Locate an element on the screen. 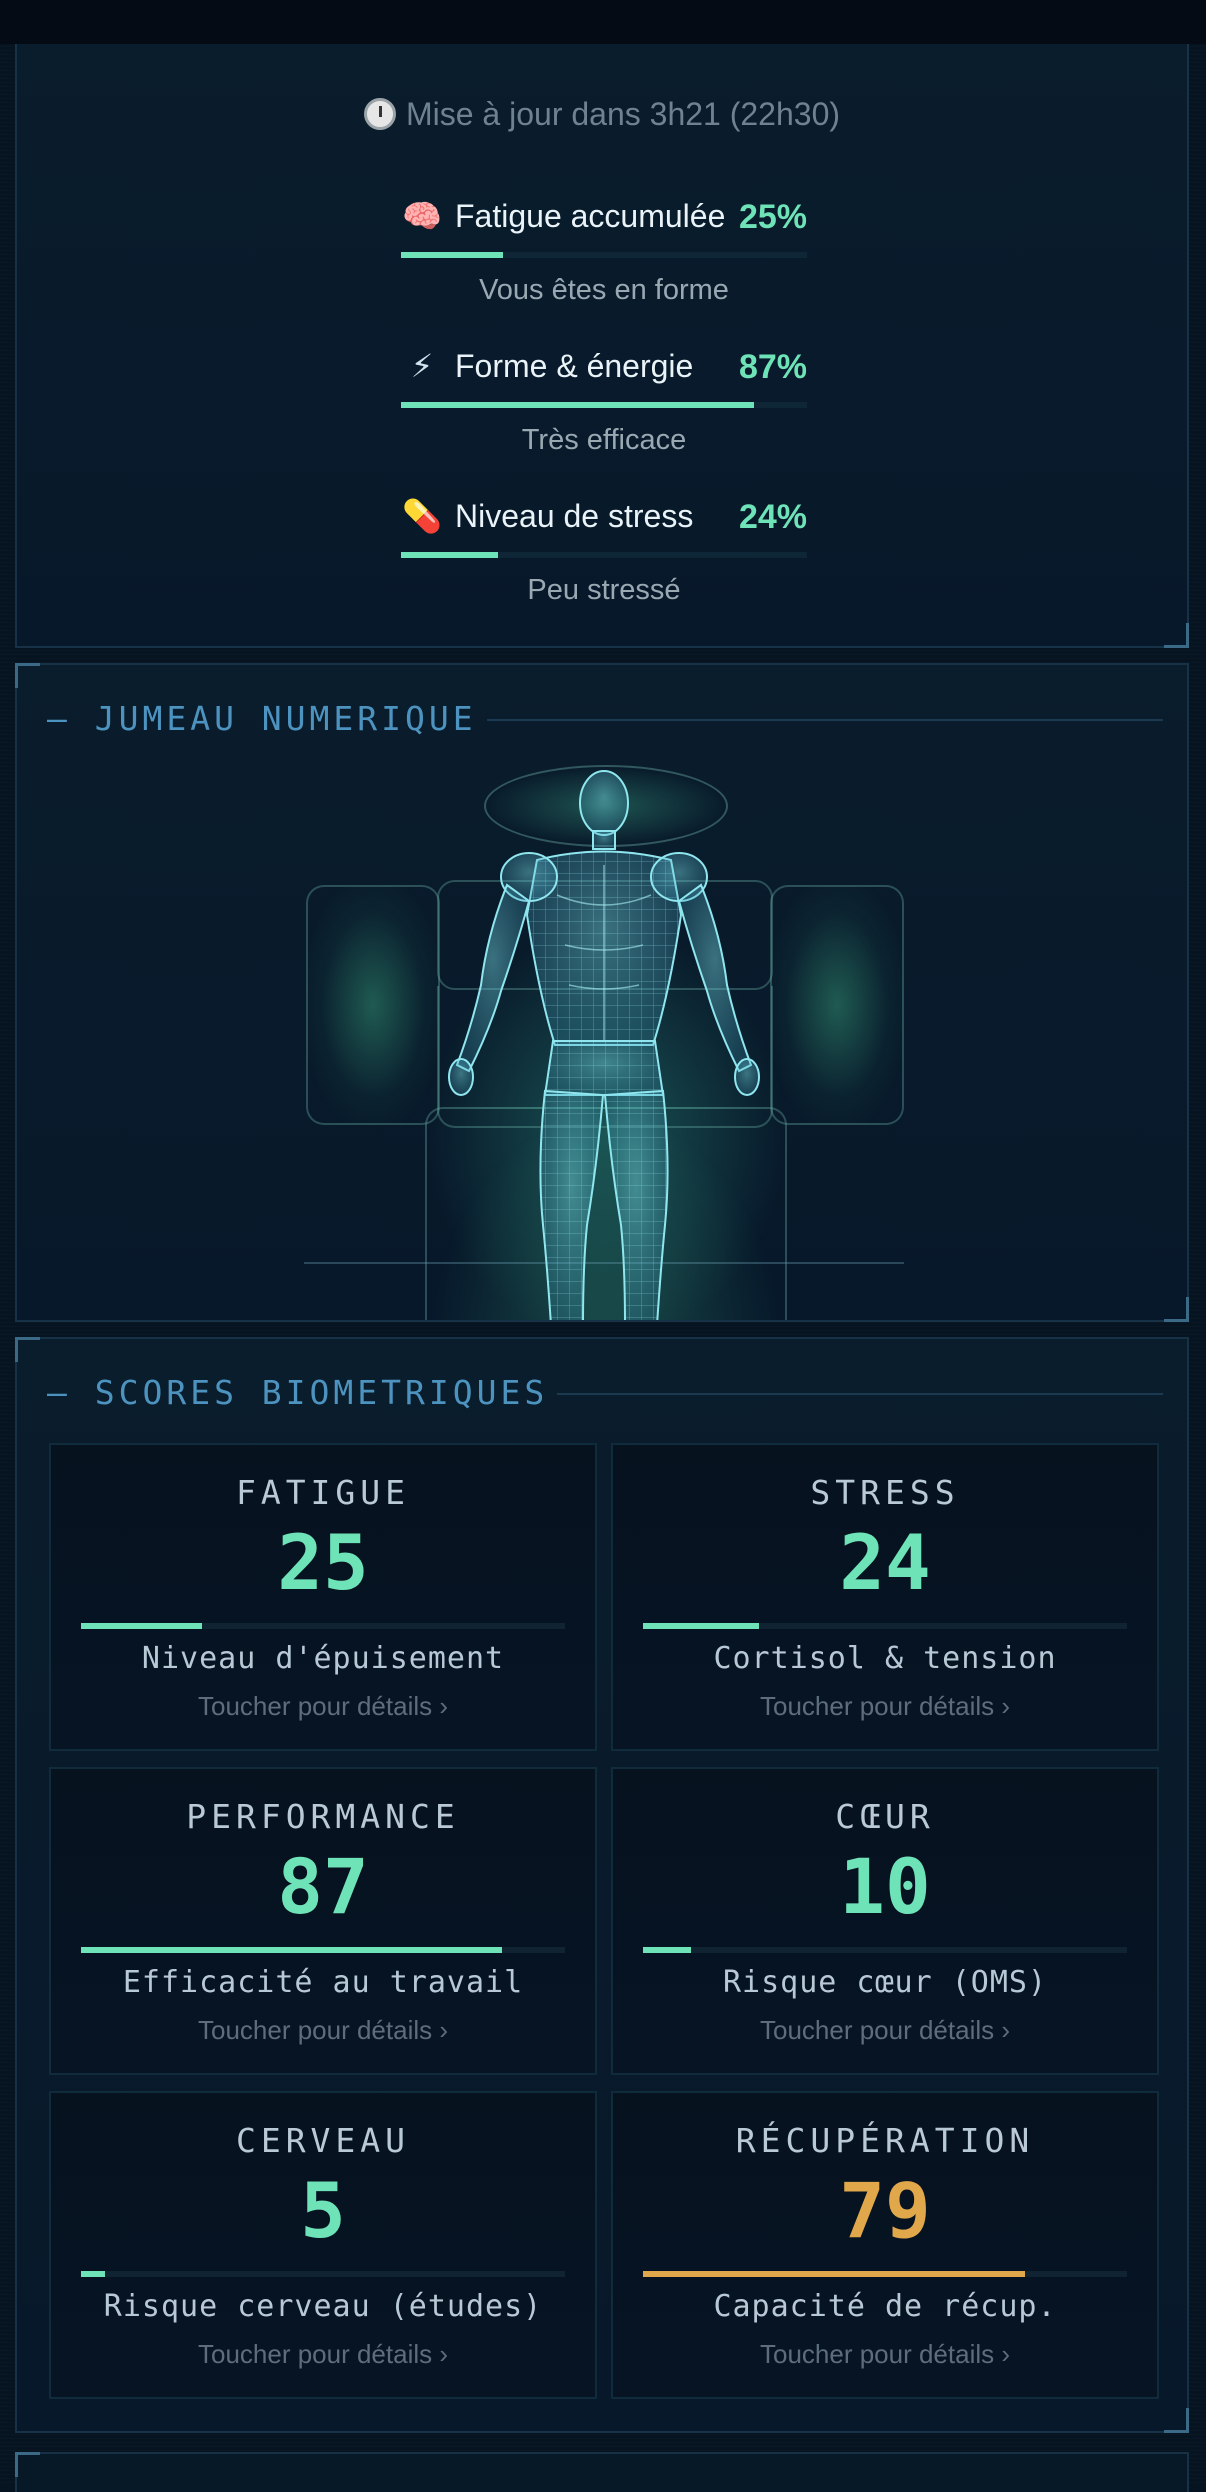  card-value: 24 is located at coordinates (885, 1562).